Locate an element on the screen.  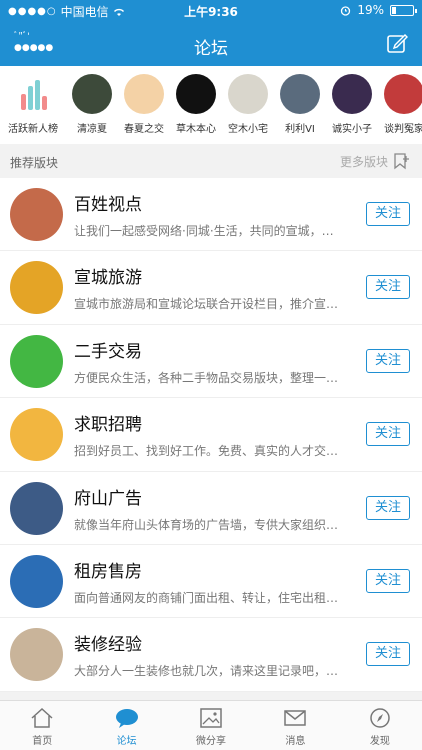
tab-home: 首页 is located at coordinates (42, 725).